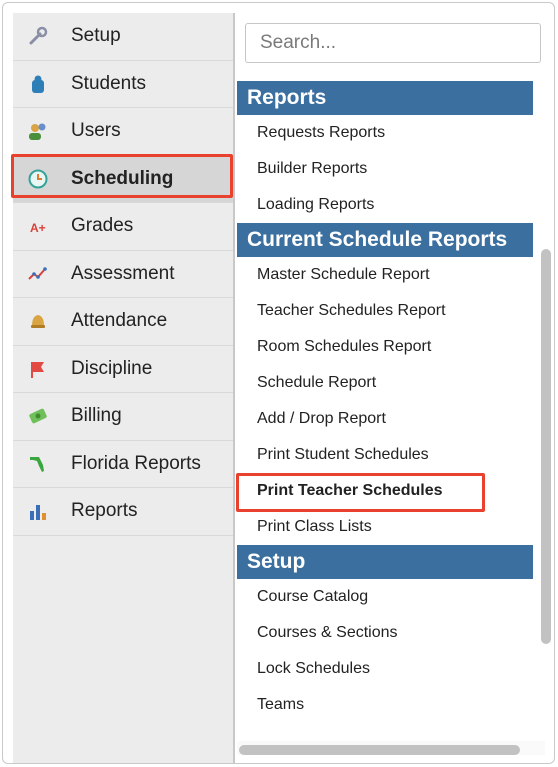 The image size is (558, 767). What do you see at coordinates (123, 37) in the screenshot?
I see `sidebar-item-setup: Setup` at bounding box center [123, 37].